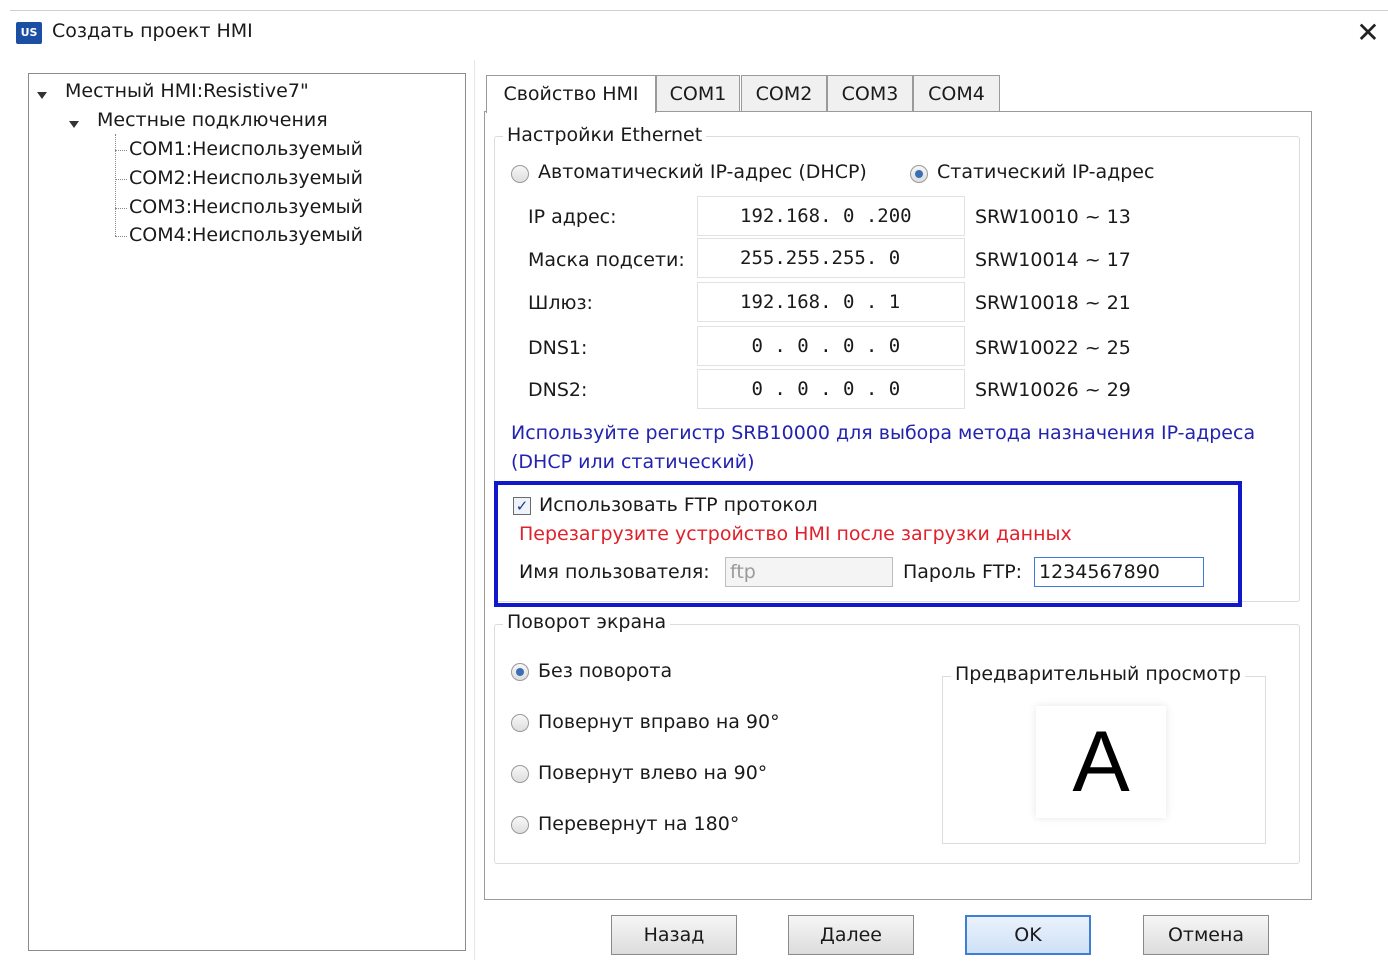  What do you see at coordinates (520, 174) in the screenshot?
I see `dhcp-radio` at bounding box center [520, 174].